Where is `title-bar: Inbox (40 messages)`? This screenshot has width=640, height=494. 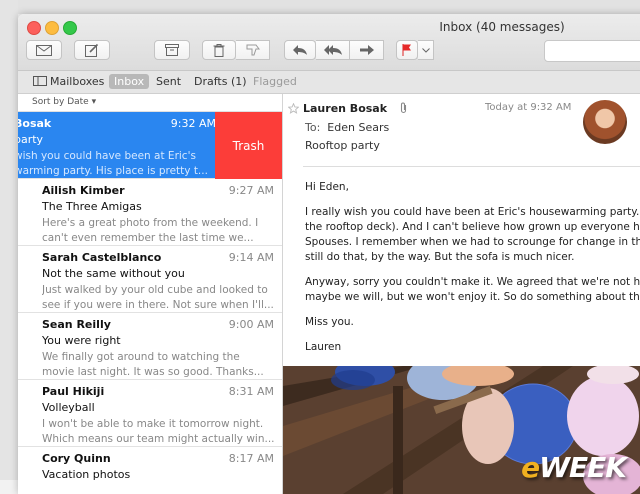
title-bar: Inbox (40 messages) is located at coordinates (329, 42).